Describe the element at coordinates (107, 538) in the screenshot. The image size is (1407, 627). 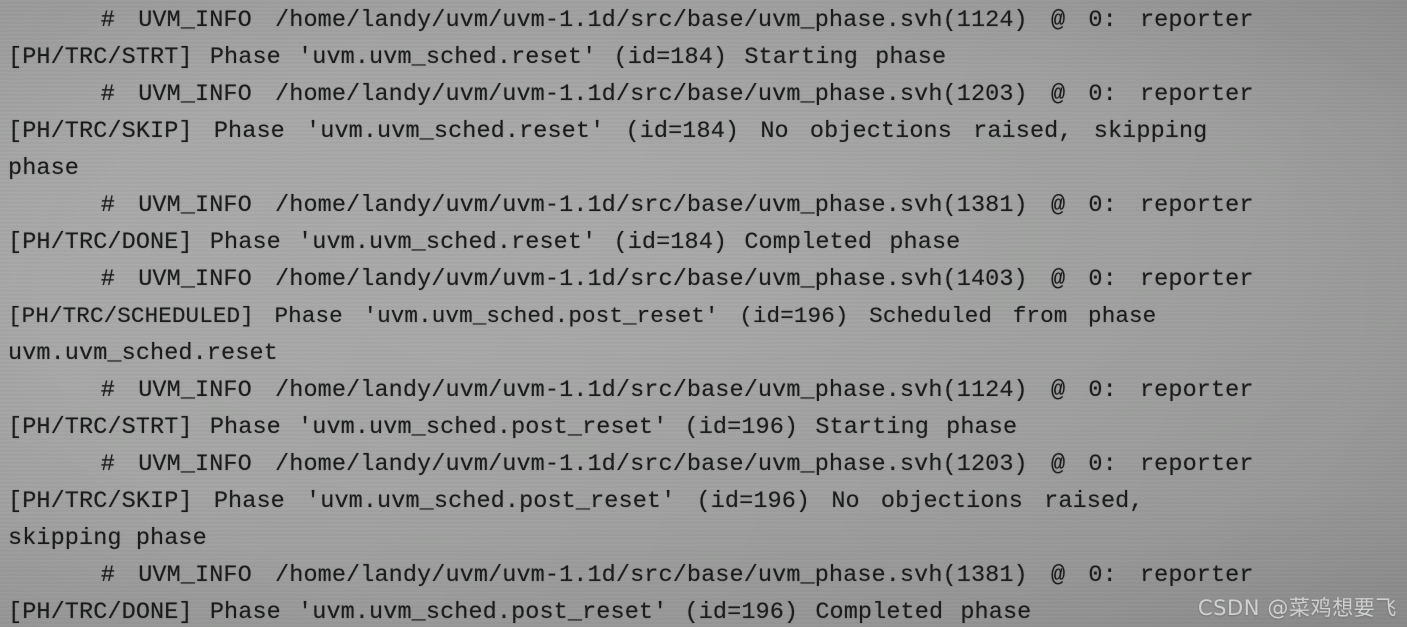
I see `log-line: skipping phase` at that location.